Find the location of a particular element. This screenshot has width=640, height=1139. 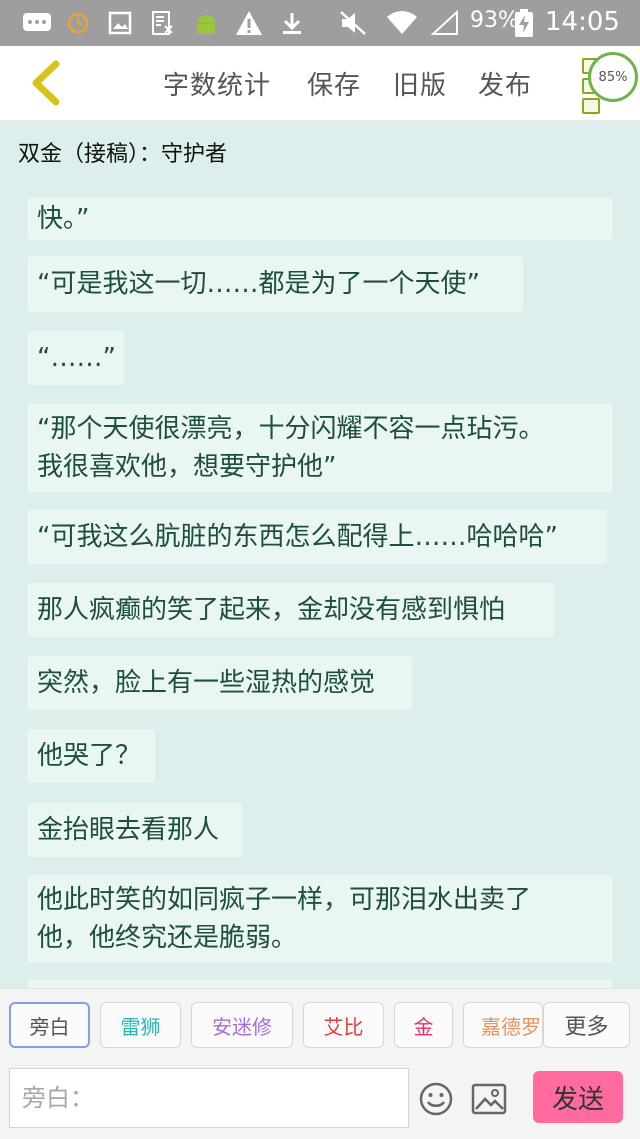

message-bubble: “……” is located at coordinates (75, 358).